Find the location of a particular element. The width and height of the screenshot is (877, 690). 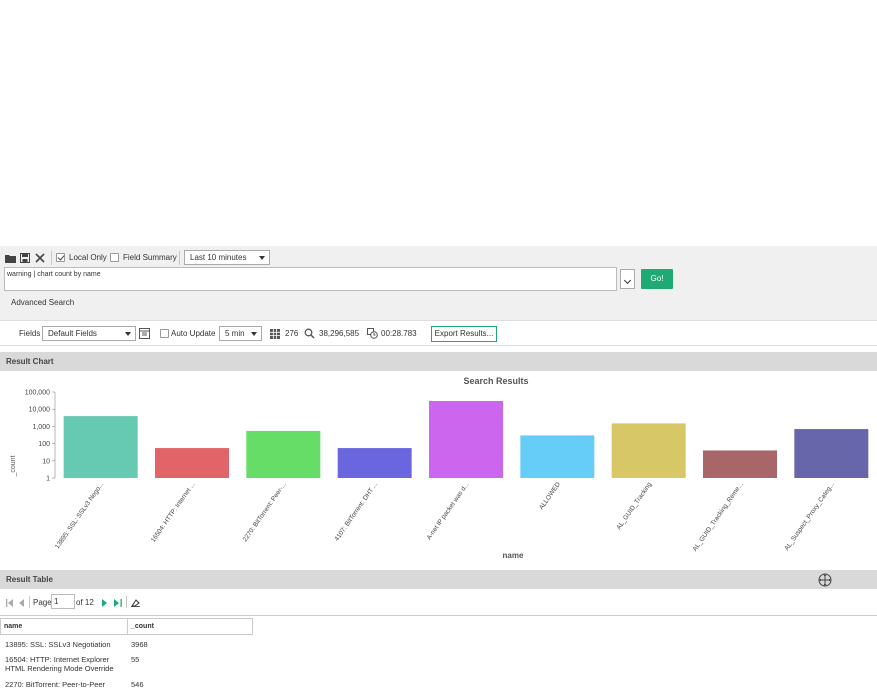

table-row-count: 55 is located at coordinates (135, 659).